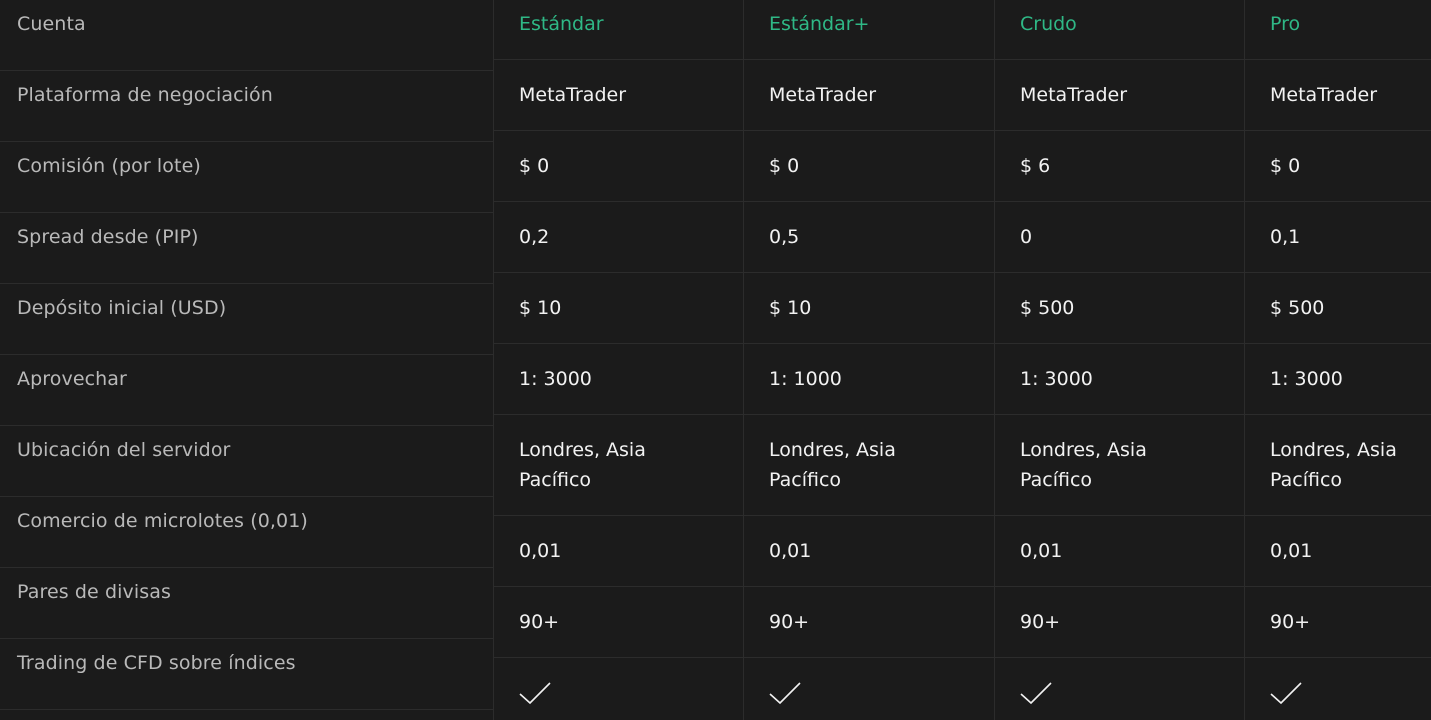  Describe the element at coordinates (869, 379) in the screenshot. I see `leverage-value: 1: 1000` at that location.